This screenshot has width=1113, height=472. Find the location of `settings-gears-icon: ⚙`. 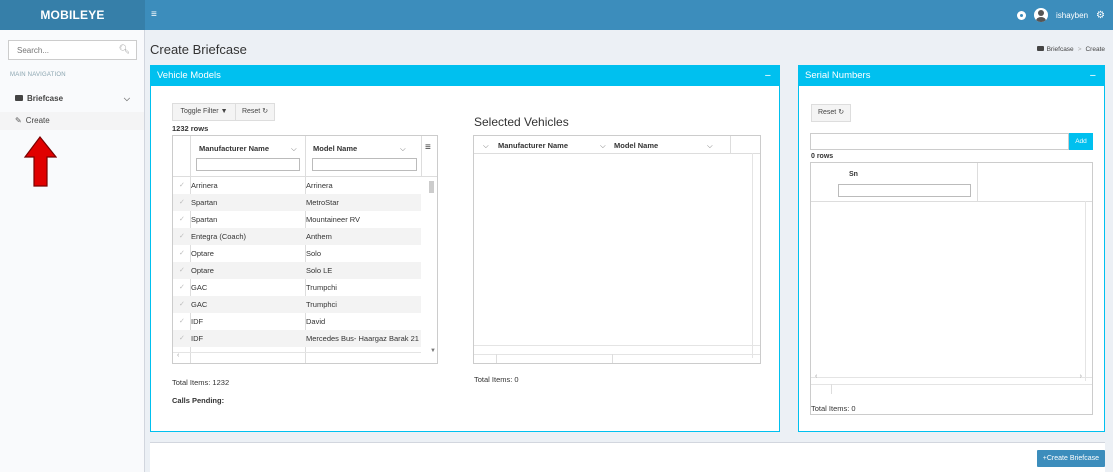

settings-gears-icon: ⚙ is located at coordinates (1100, 15).